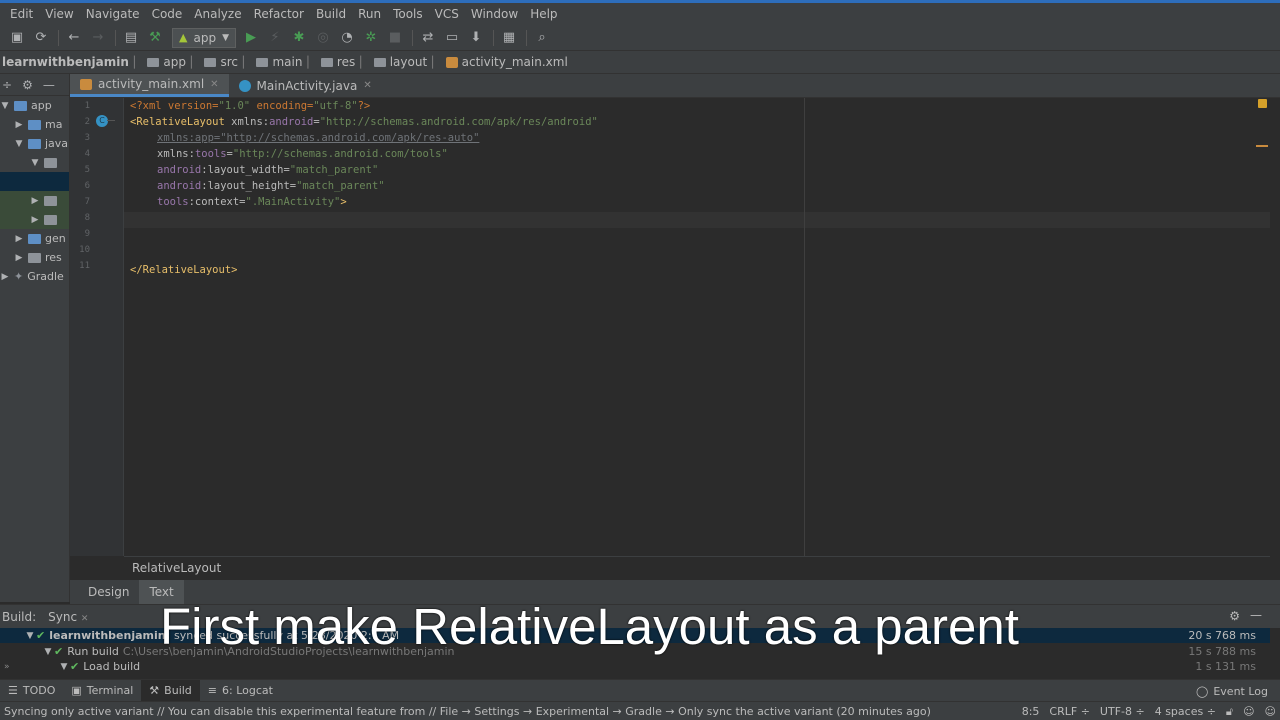 This screenshot has height=720, width=1280. What do you see at coordinates (221, 62) in the screenshot?
I see `breadcrumb-src: src` at bounding box center [221, 62].